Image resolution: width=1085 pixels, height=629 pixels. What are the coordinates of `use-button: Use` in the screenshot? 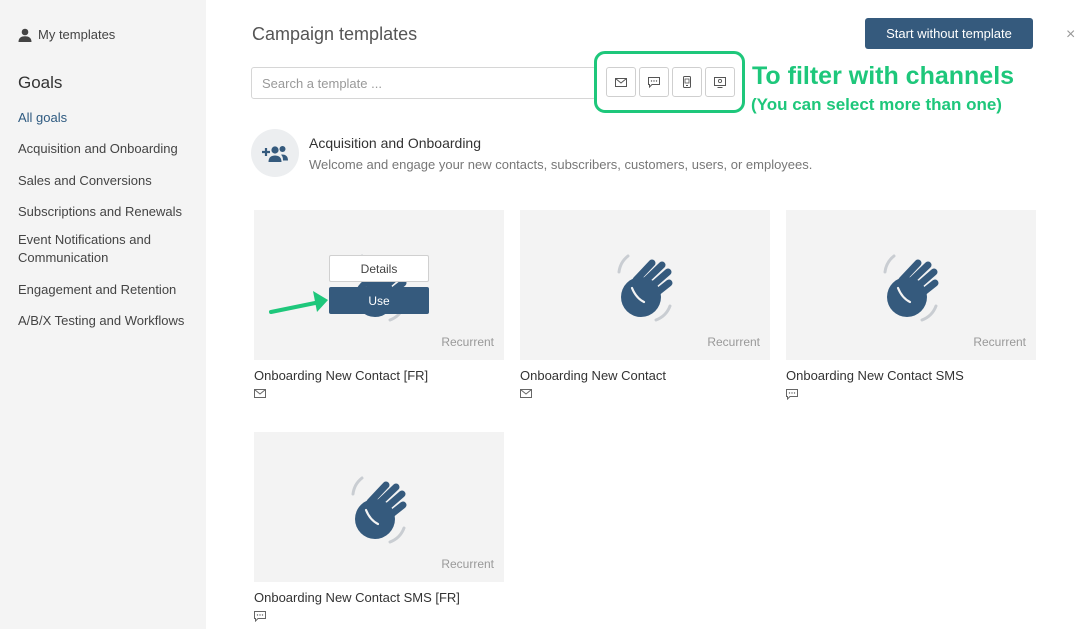 It's located at (379, 300).